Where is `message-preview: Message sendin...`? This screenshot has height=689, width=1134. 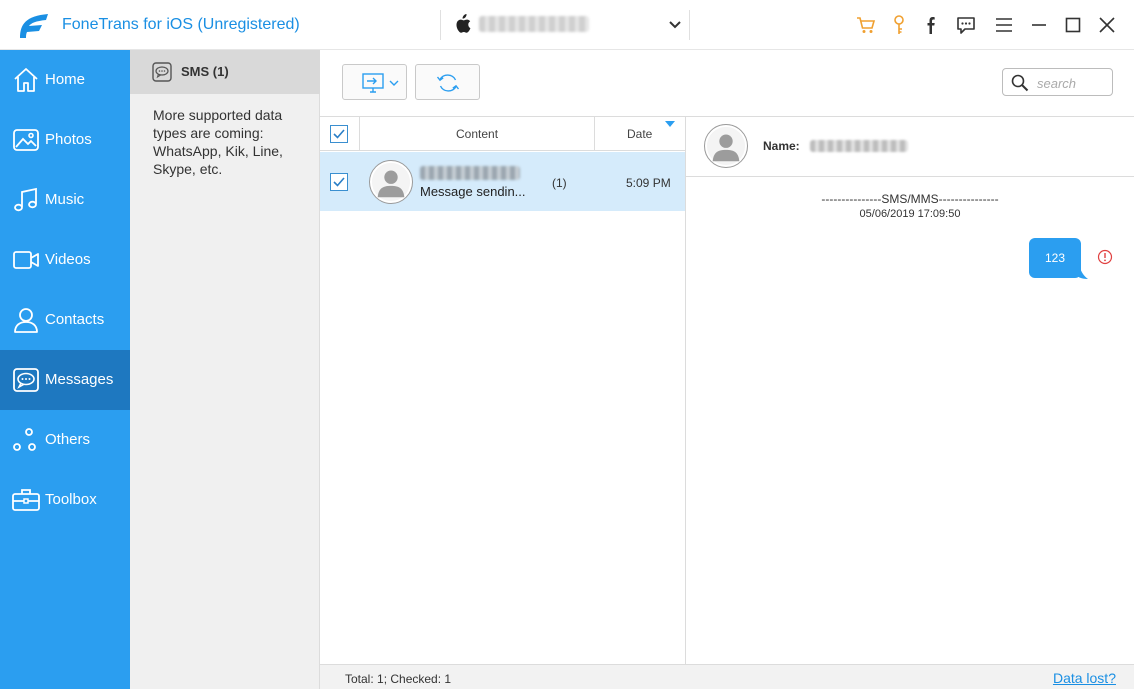
message-preview: Message sendin... is located at coordinates (473, 191).